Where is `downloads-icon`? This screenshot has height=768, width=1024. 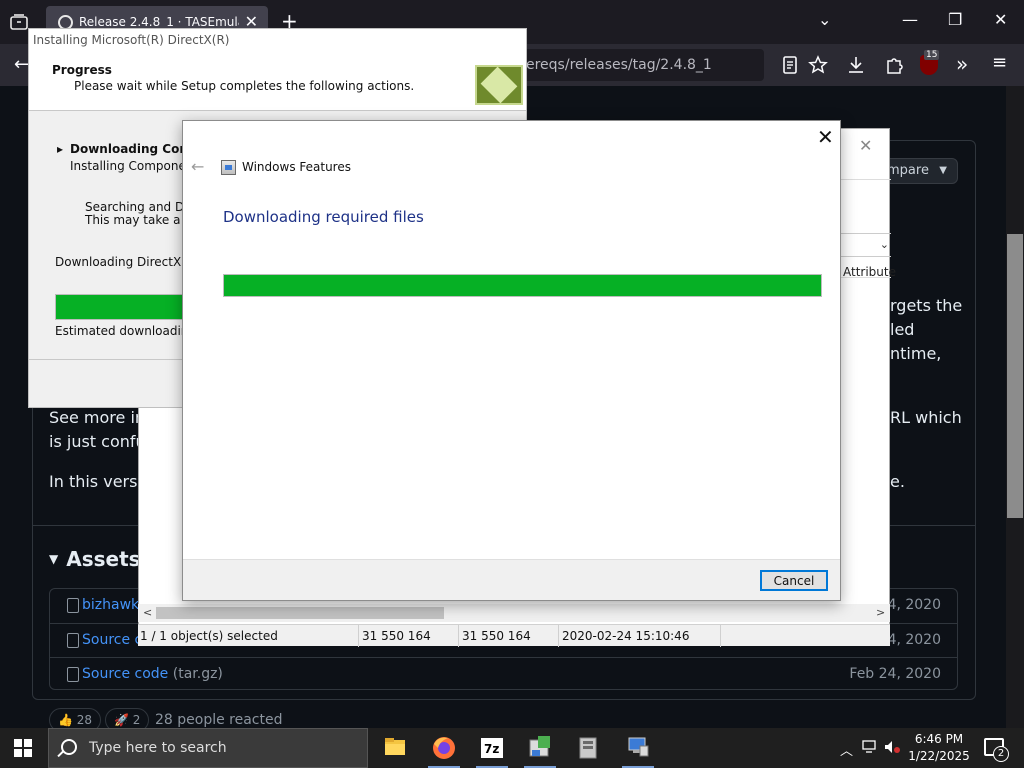 downloads-icon is located at coordinates (856, 65).